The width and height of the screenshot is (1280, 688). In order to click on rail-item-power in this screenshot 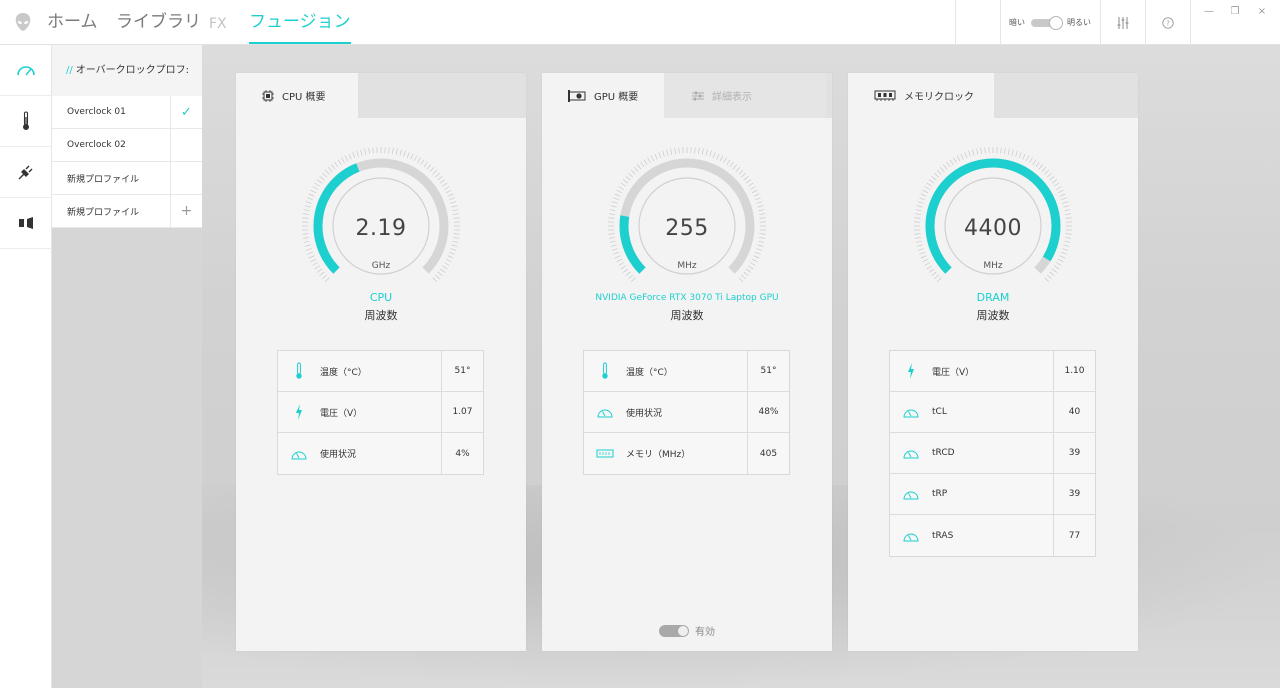, I will do `click(25, 172)`.